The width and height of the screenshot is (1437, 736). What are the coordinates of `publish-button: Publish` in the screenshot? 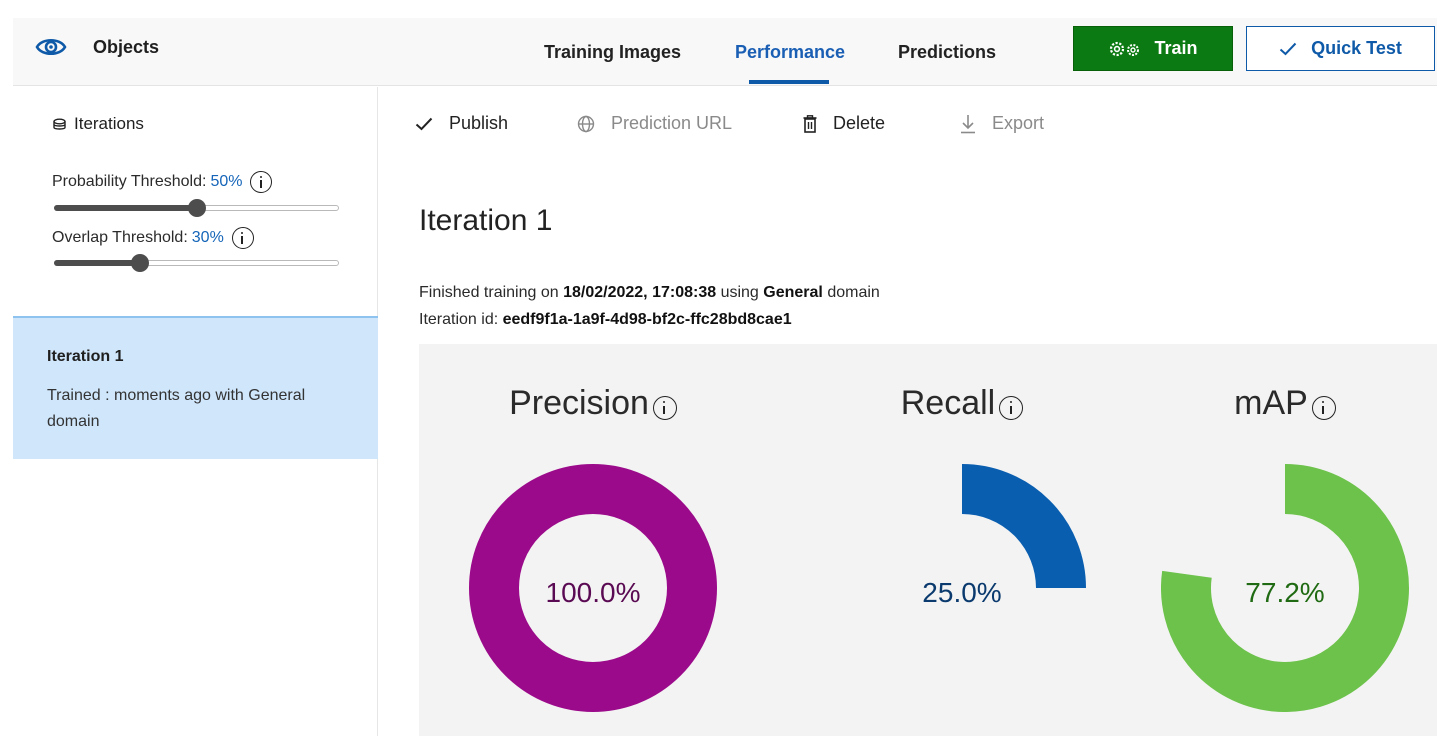 It's located at (461, 123).